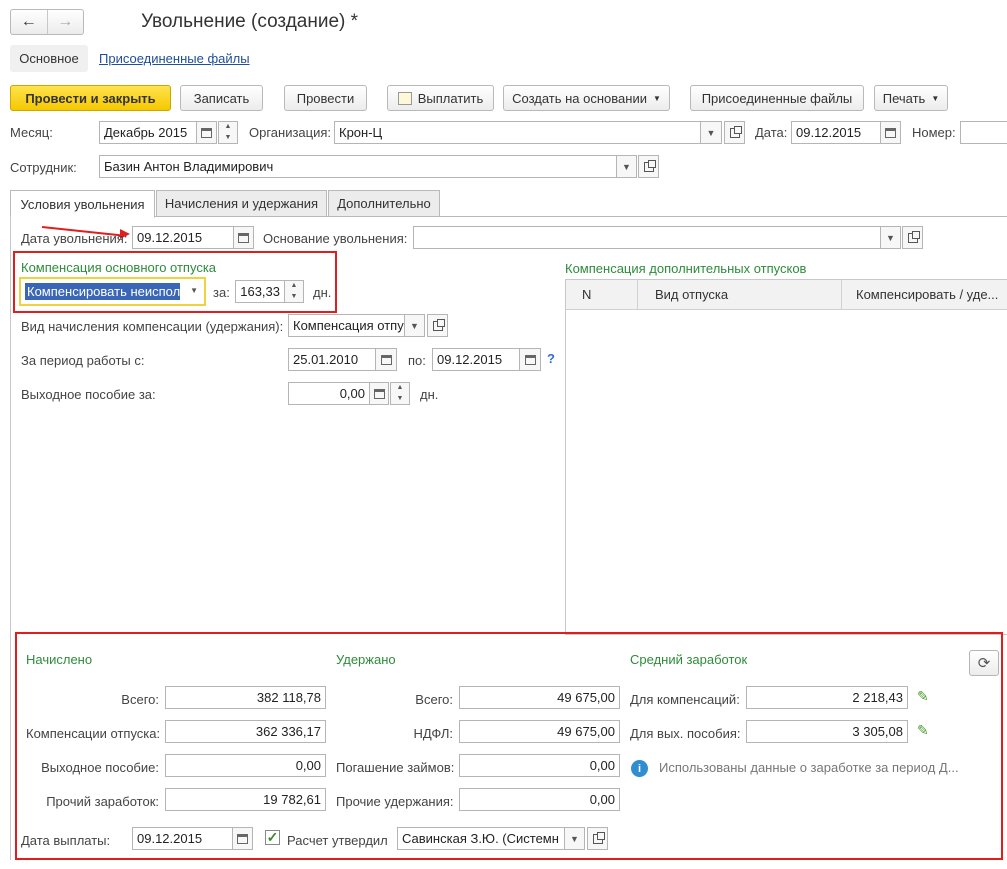  Describe the element at coordinates (322, 292) in the screenshot. I see `days-unit: дн.` at that location.